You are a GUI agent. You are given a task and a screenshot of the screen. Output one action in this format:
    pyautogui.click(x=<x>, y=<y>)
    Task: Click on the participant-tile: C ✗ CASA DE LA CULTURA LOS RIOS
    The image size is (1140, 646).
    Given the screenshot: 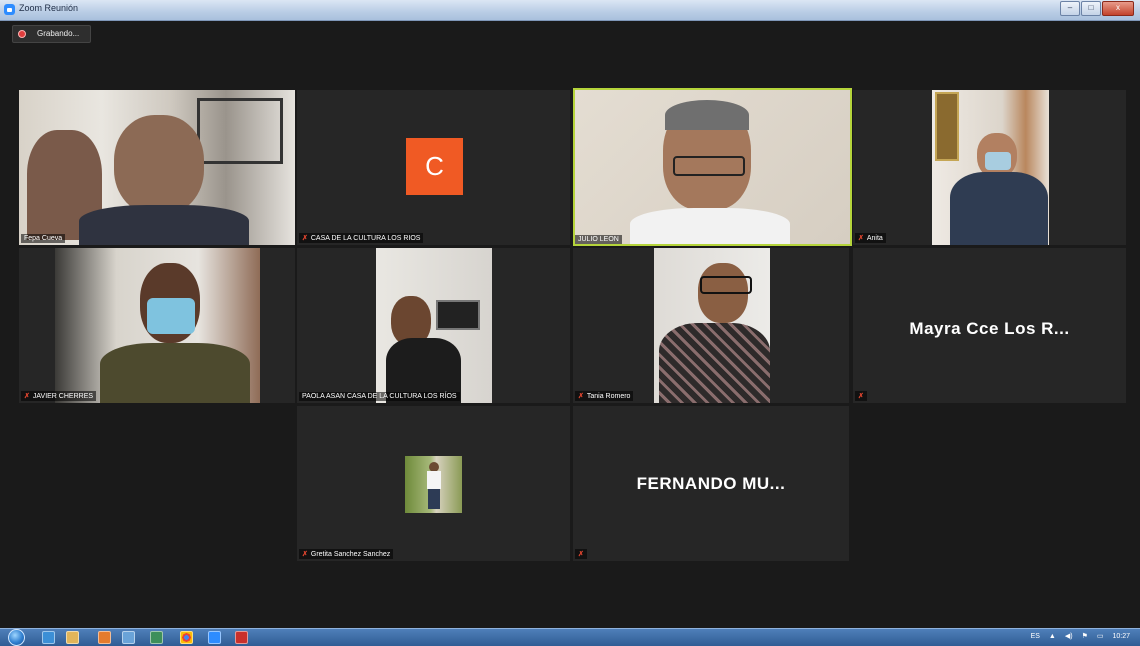 What is the action you would take?
    pyautogui.click(x=433, y=167)
    